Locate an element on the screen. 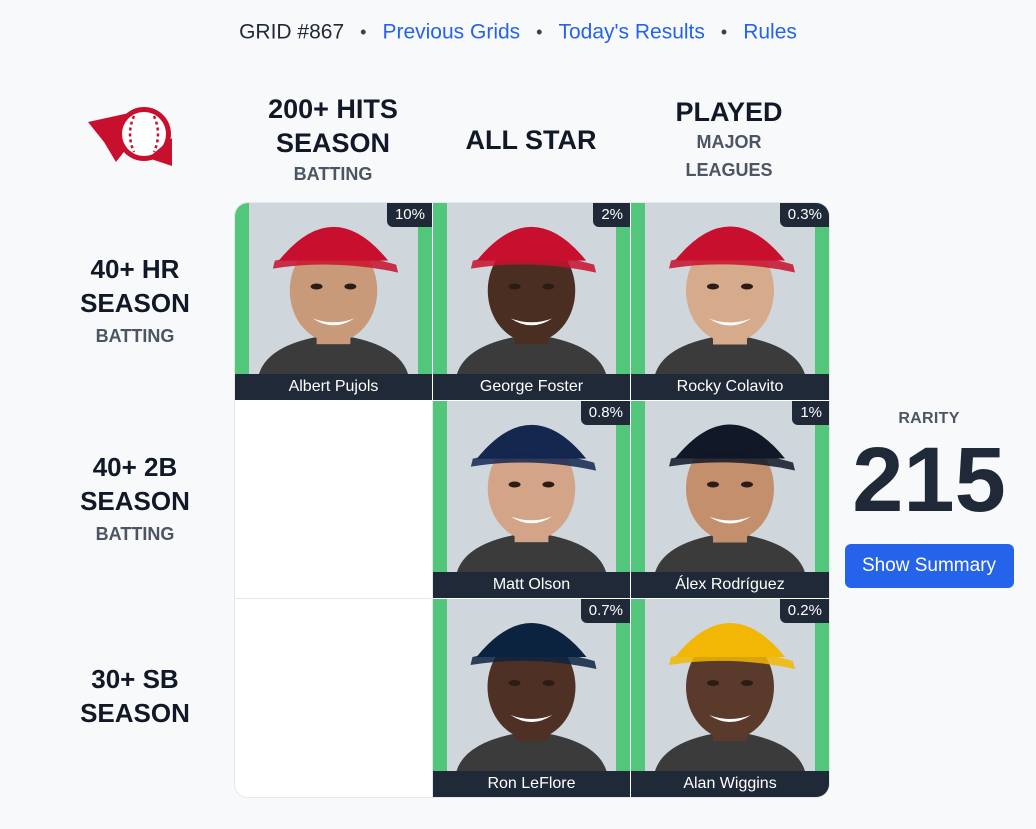  column-header-all-star: ALL STAR is located at coordinates (531, 140).